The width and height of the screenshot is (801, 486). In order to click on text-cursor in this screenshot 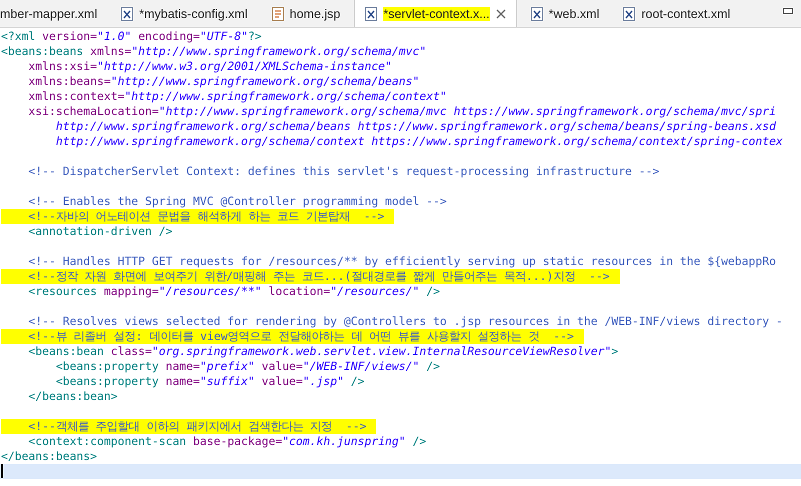, I will do `click(2, 471)`.